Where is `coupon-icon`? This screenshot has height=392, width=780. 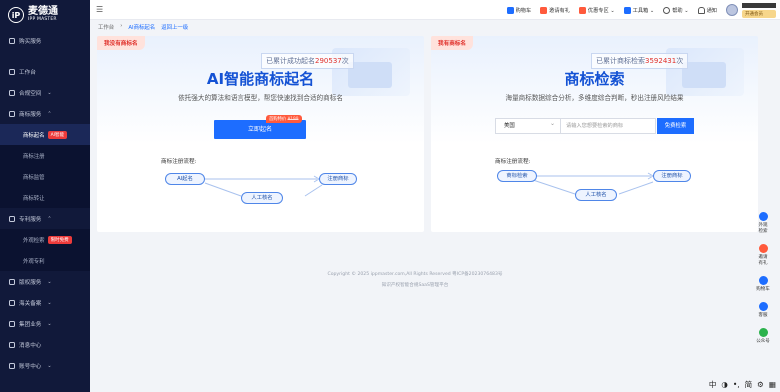
coupon-icon is located at coordinates (582, 10).